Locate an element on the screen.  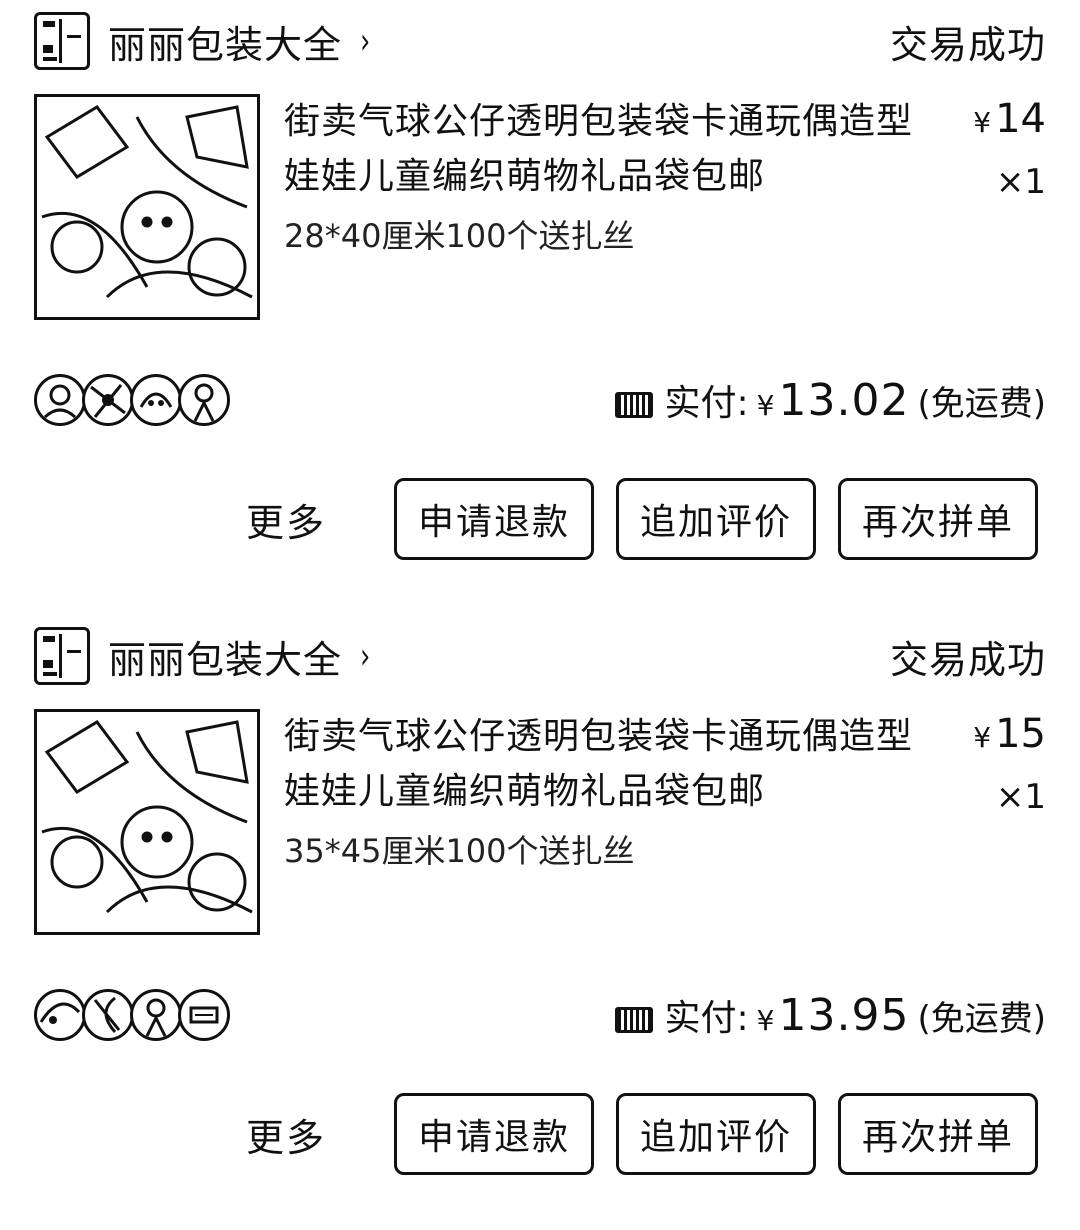
product-price: ¥14 is located at coordinates (1009, 121).